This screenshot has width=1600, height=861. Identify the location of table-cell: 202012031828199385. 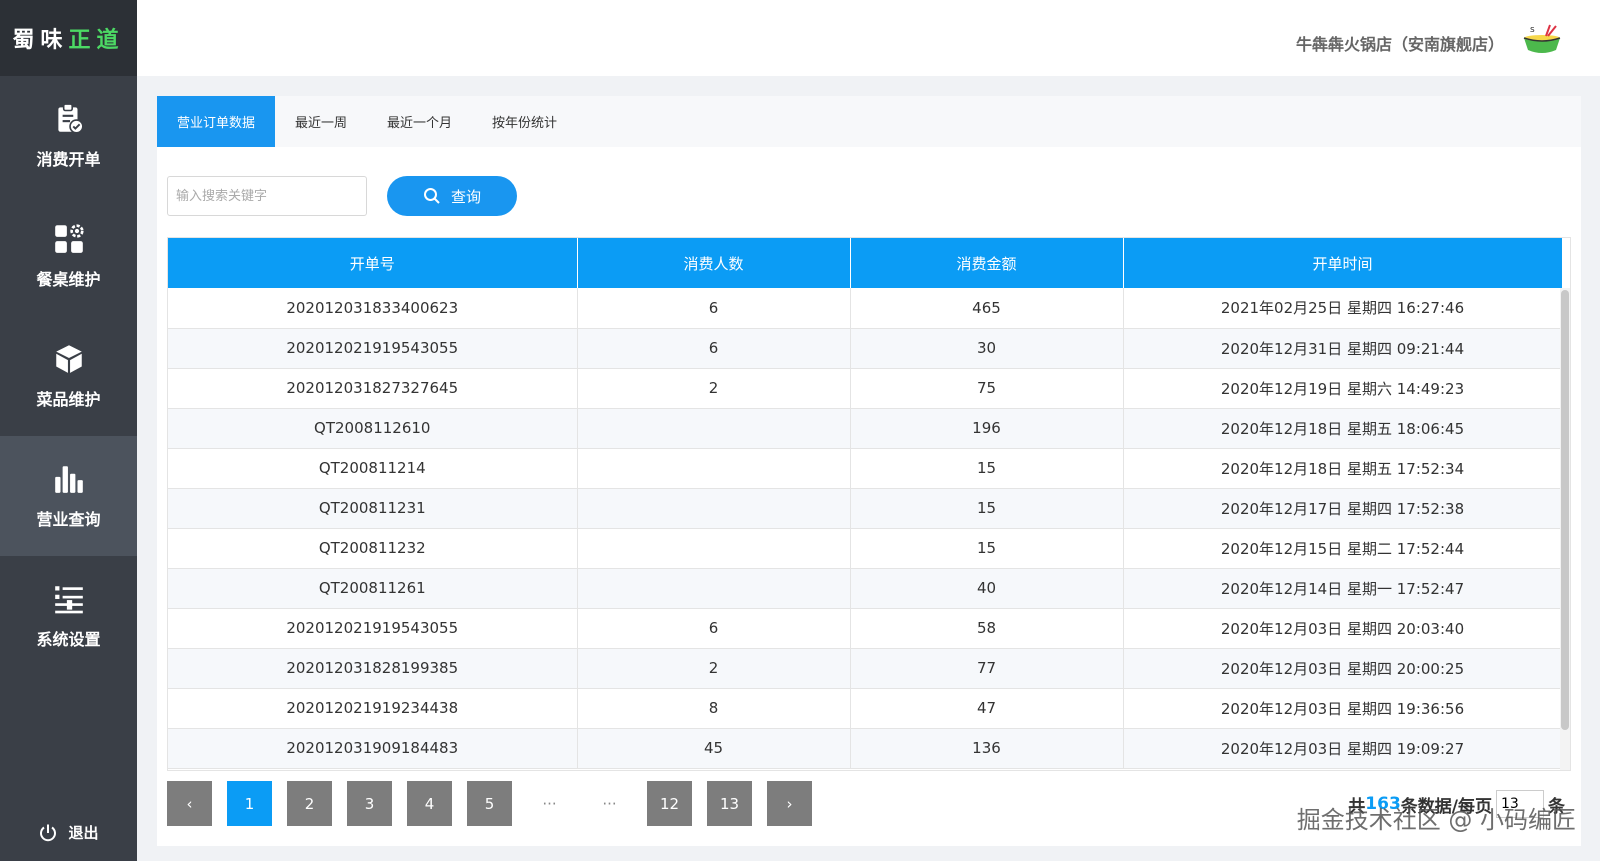
(373, 668).